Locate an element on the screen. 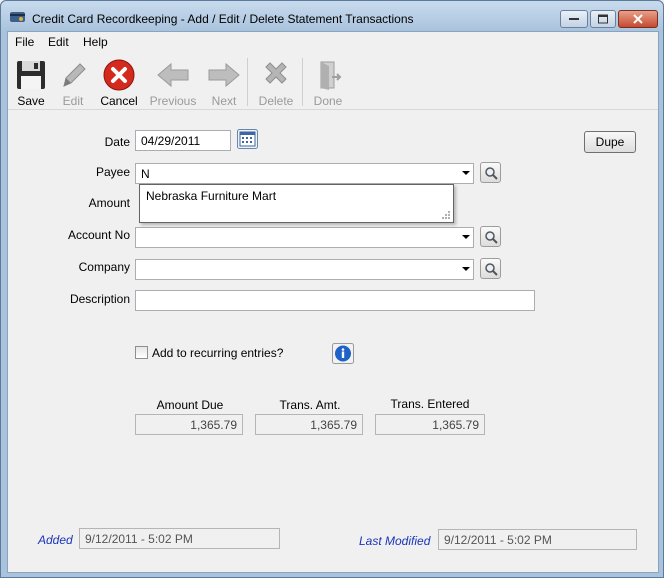  trans-amt-label: Trans. Amt. is located at coordinates (310, 405).